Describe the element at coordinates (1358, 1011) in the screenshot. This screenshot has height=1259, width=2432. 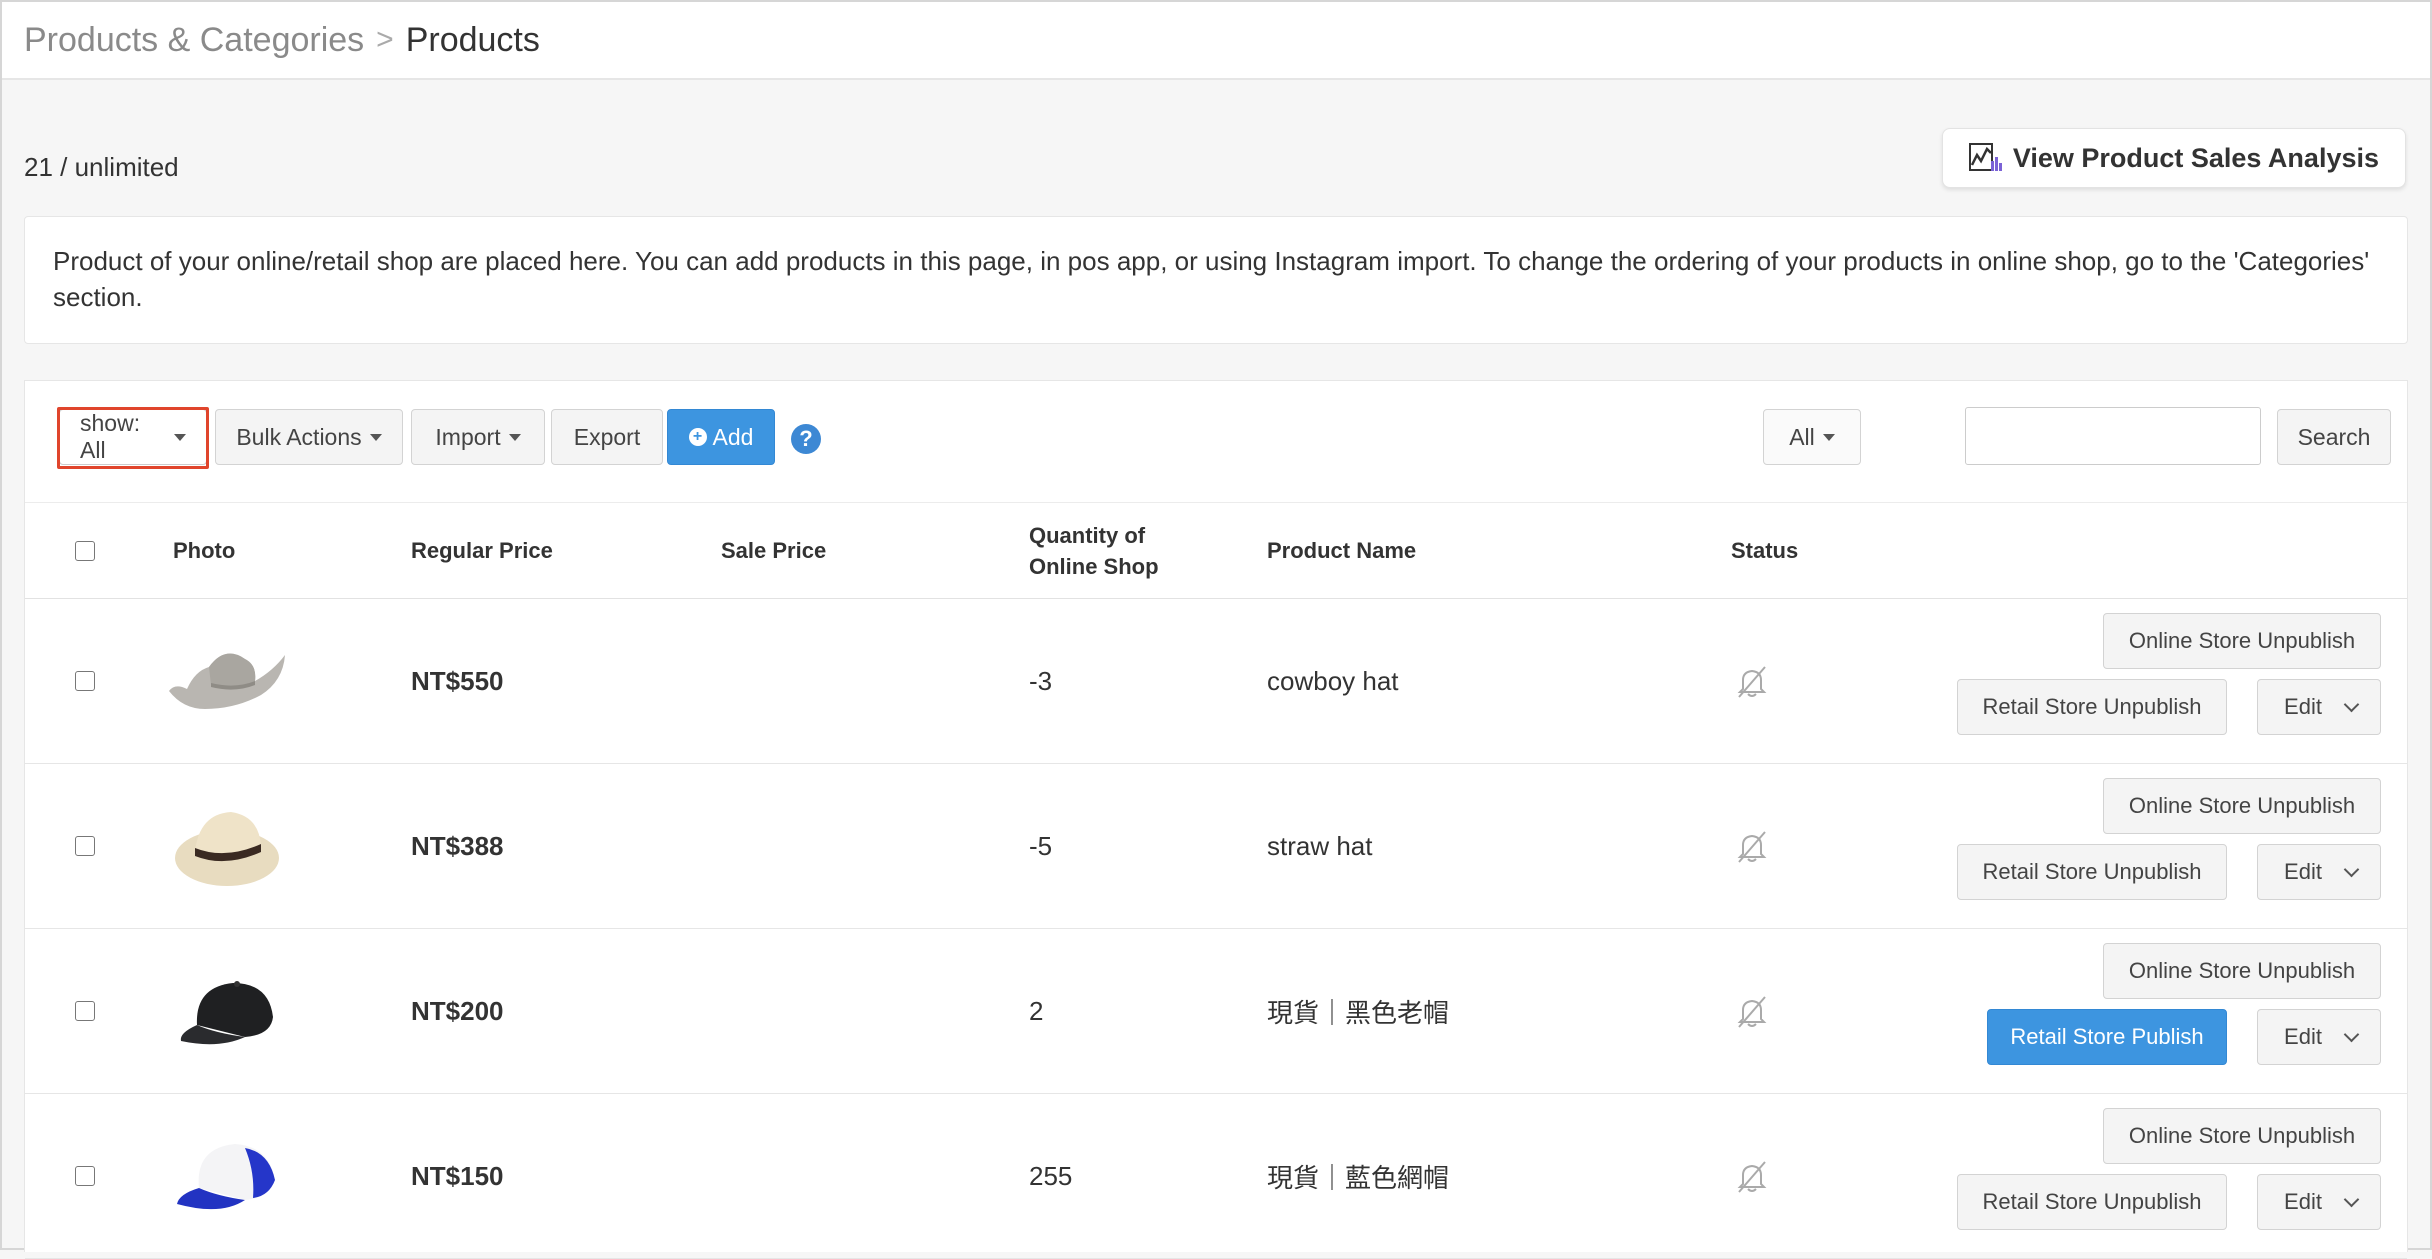
I see `product-name: 現貨｜黑色老帽` at that location.